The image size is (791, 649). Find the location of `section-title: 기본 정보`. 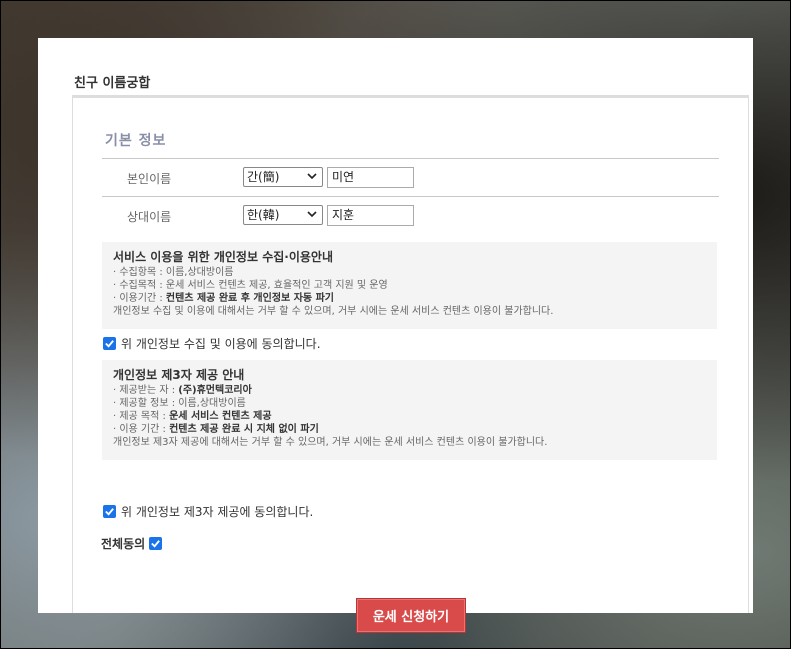

section-title: 기본 정보 is located at coordinates (136, 141).